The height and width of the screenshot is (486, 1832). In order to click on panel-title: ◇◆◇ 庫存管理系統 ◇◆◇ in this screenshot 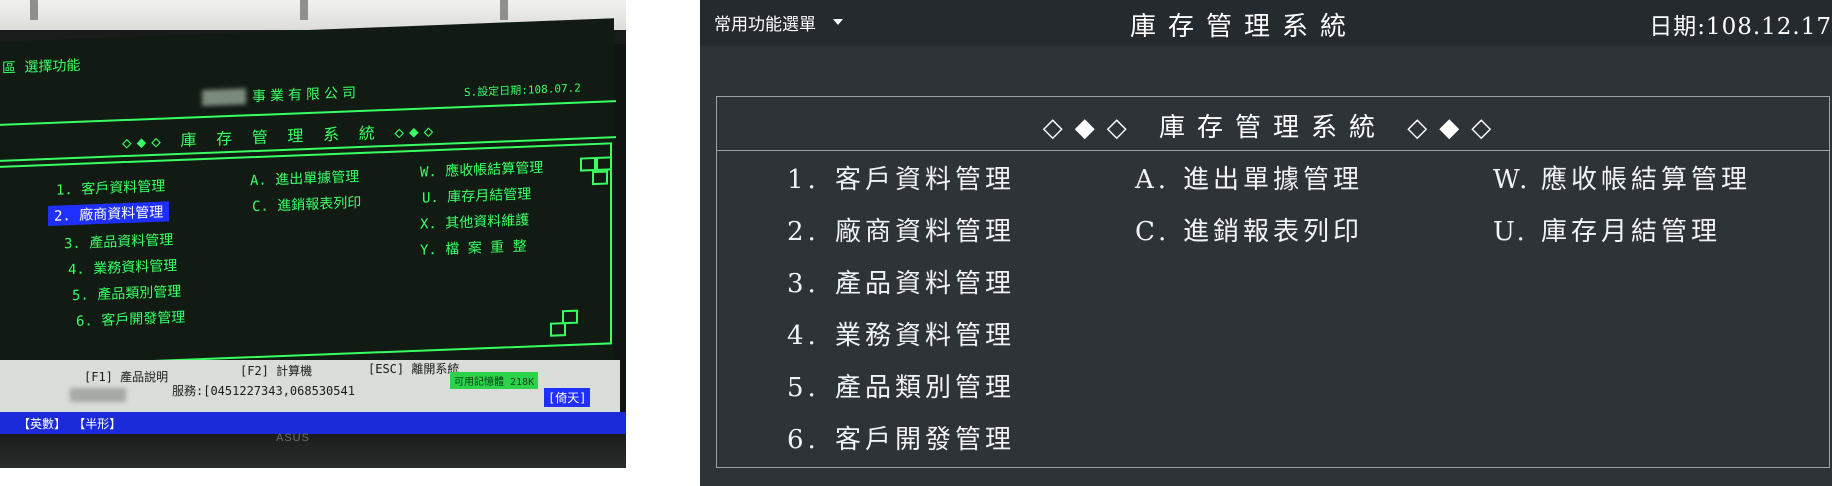, I will do `click(1273, 128)`.